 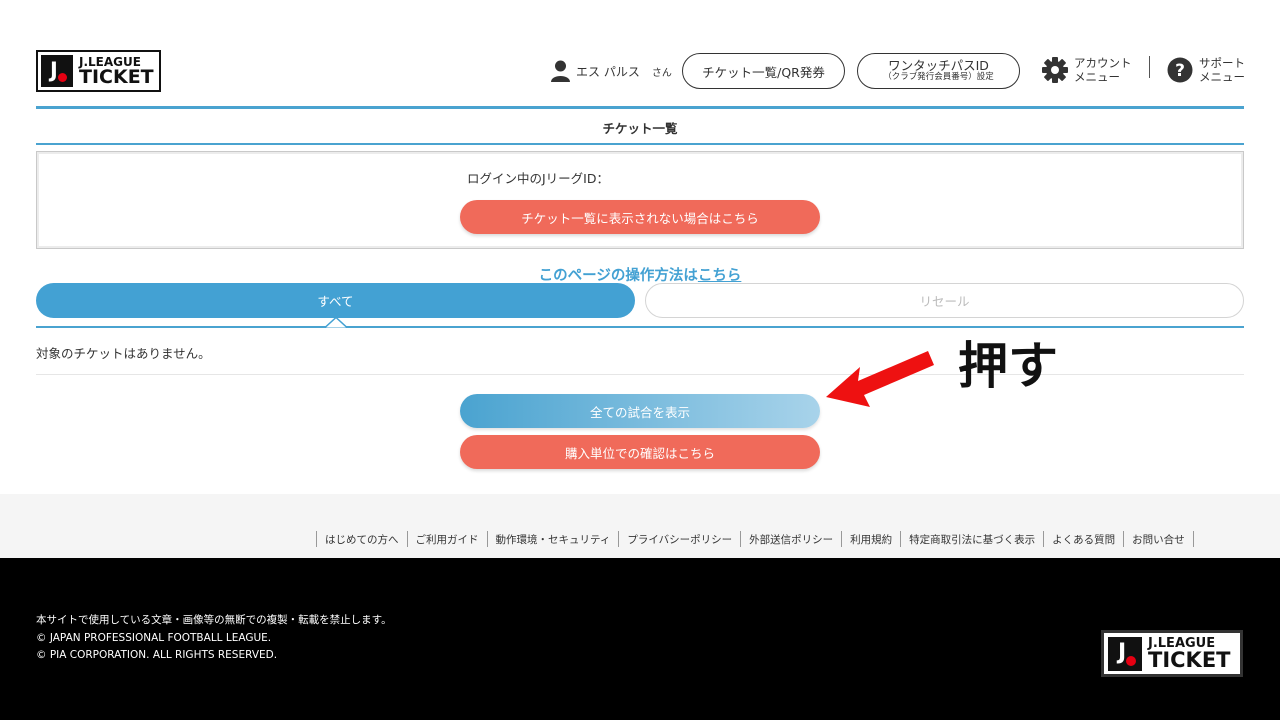 What do you see at coordinates (938, 71) in the screenshot?
I see `onetouch-pass-button: ワンタッチパスID （クラブ発行会員番号）設定` at bounding box center [938, 71].